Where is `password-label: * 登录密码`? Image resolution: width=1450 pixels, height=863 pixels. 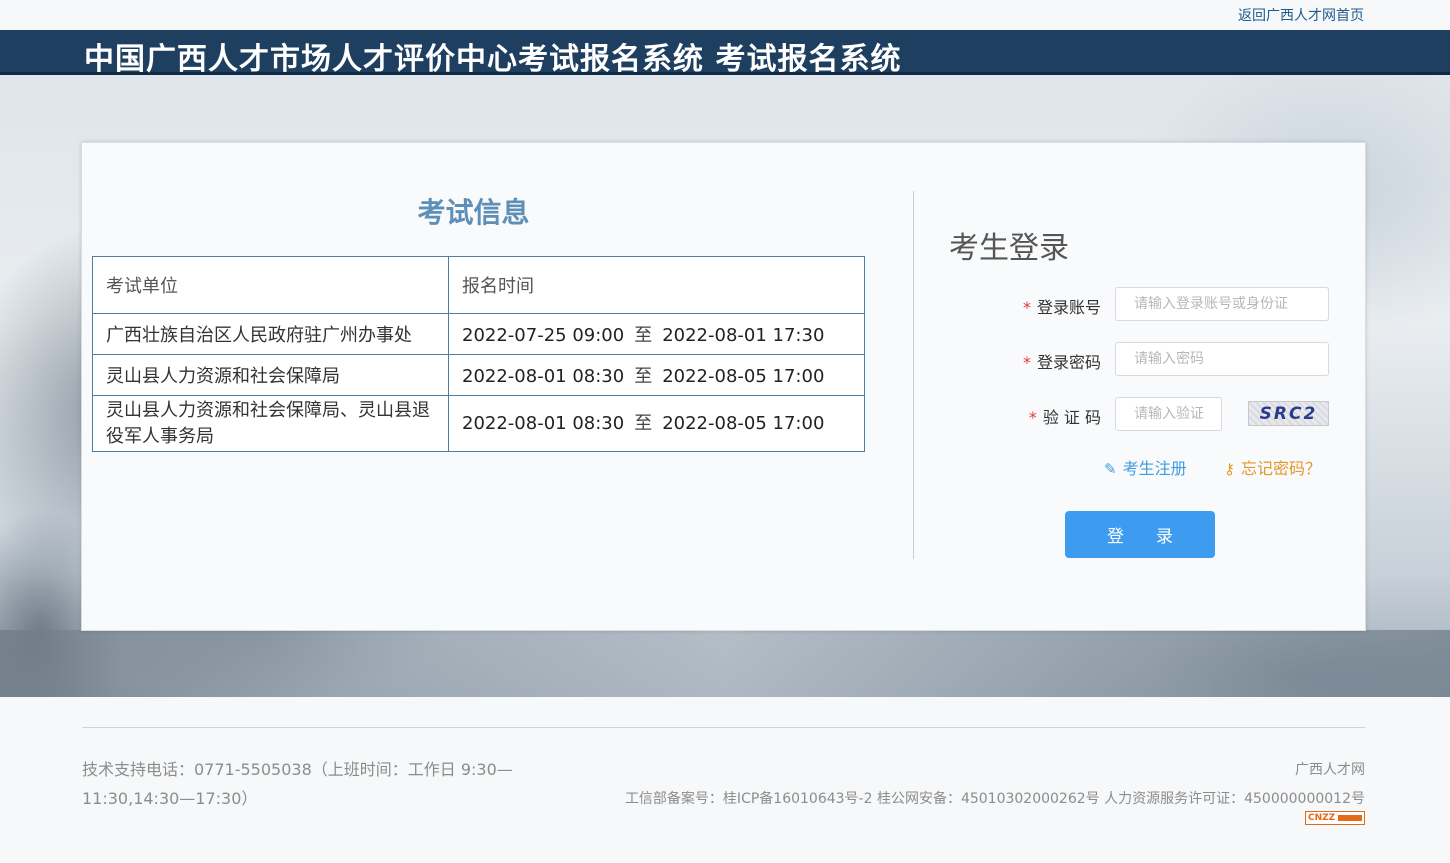 password-label: * 登录密码 is located at coordinates (1062, 361).